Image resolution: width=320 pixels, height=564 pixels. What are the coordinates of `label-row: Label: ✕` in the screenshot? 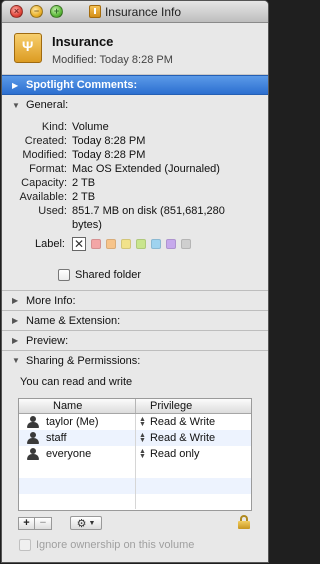 It's located at (135, 244).